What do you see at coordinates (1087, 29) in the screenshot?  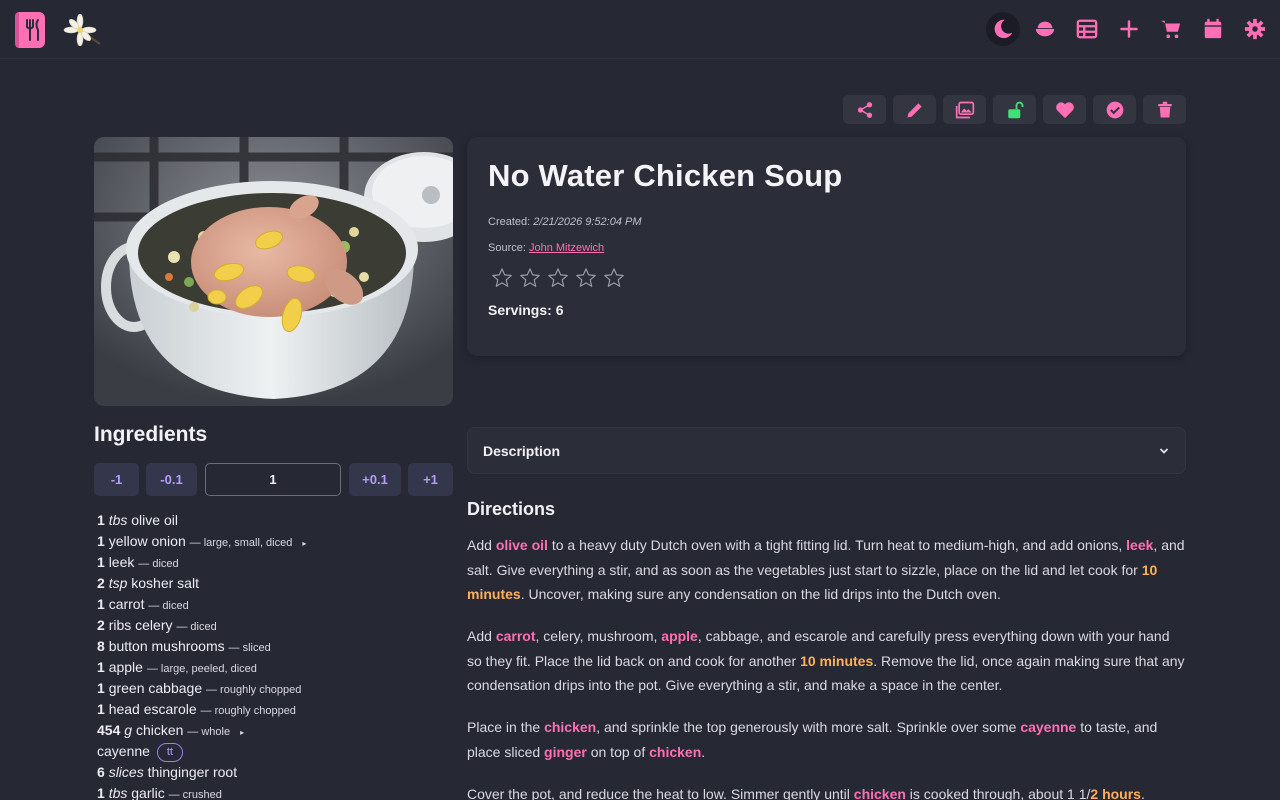 I see `table-icon` at bounding box center [1087, 29].